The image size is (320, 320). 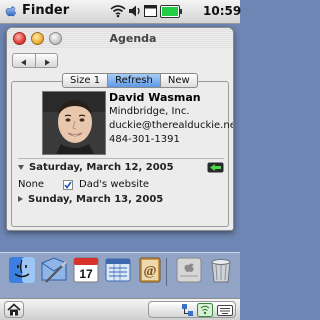 What do you see at coordinates (149, 111) in the screenshot?
I see `contact-company: Mindbridge, Inc.` at bounding box center [149, 111].